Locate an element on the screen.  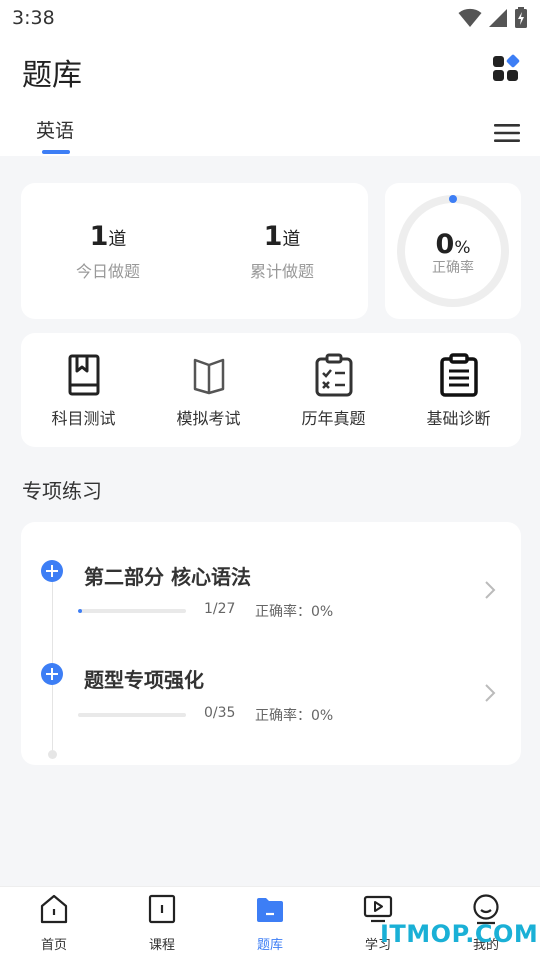
status-bar: 3:38 is located at coordinates (270, 18).